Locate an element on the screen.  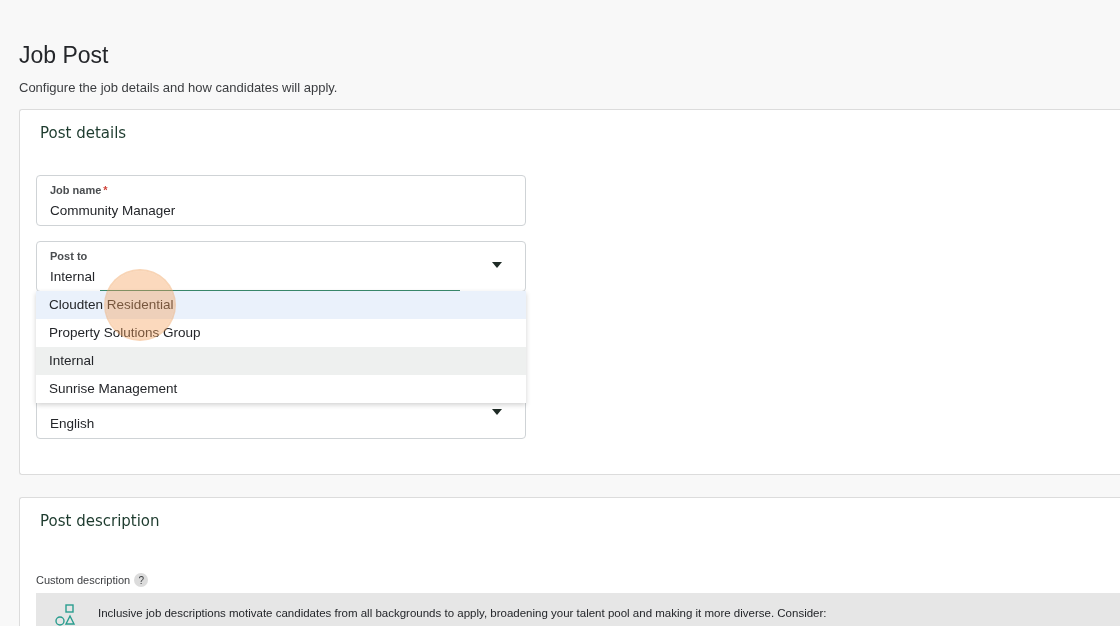
field-label: Job name is located at coordinates (76, 191).